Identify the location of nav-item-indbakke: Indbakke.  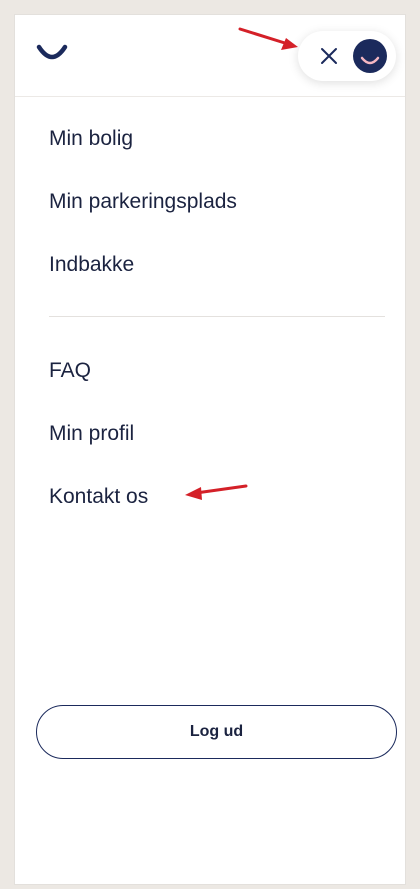
(143, 285).